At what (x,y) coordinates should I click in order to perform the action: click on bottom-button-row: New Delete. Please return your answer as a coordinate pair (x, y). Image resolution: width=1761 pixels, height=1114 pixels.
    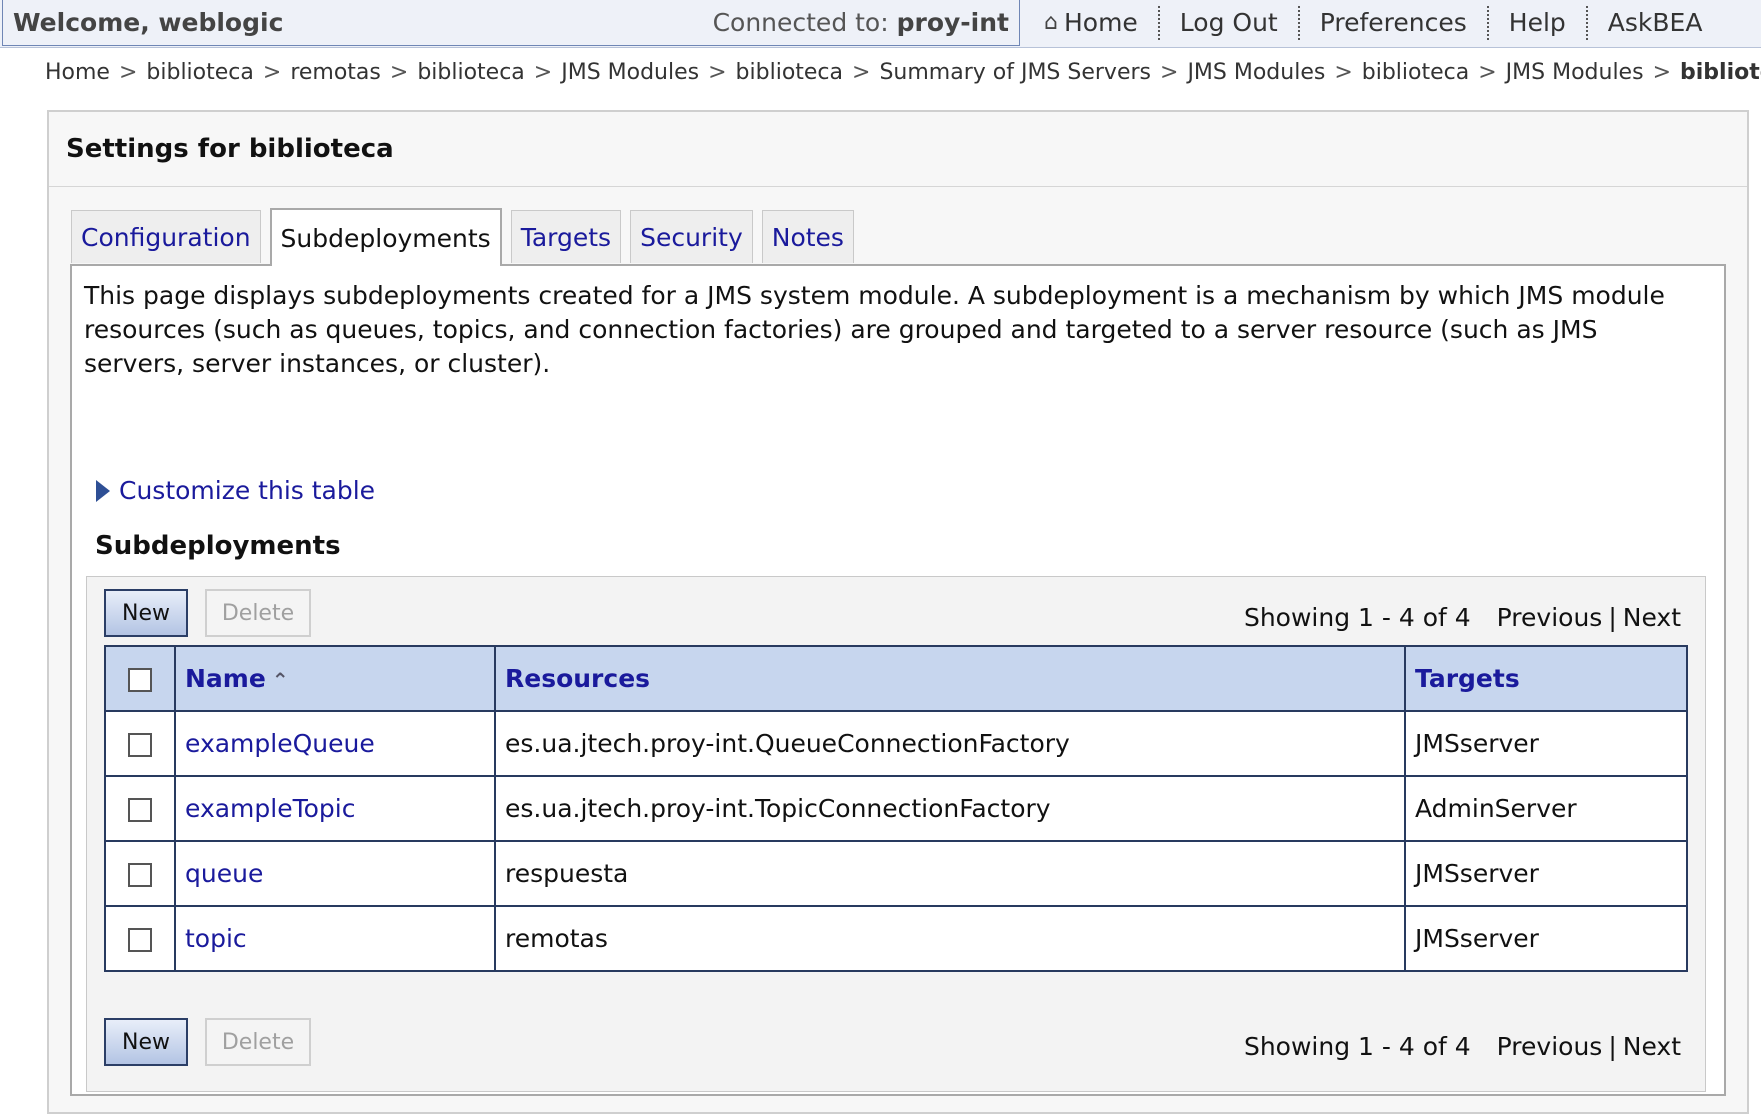
    Looking at the image, I should click on (207, 1042).